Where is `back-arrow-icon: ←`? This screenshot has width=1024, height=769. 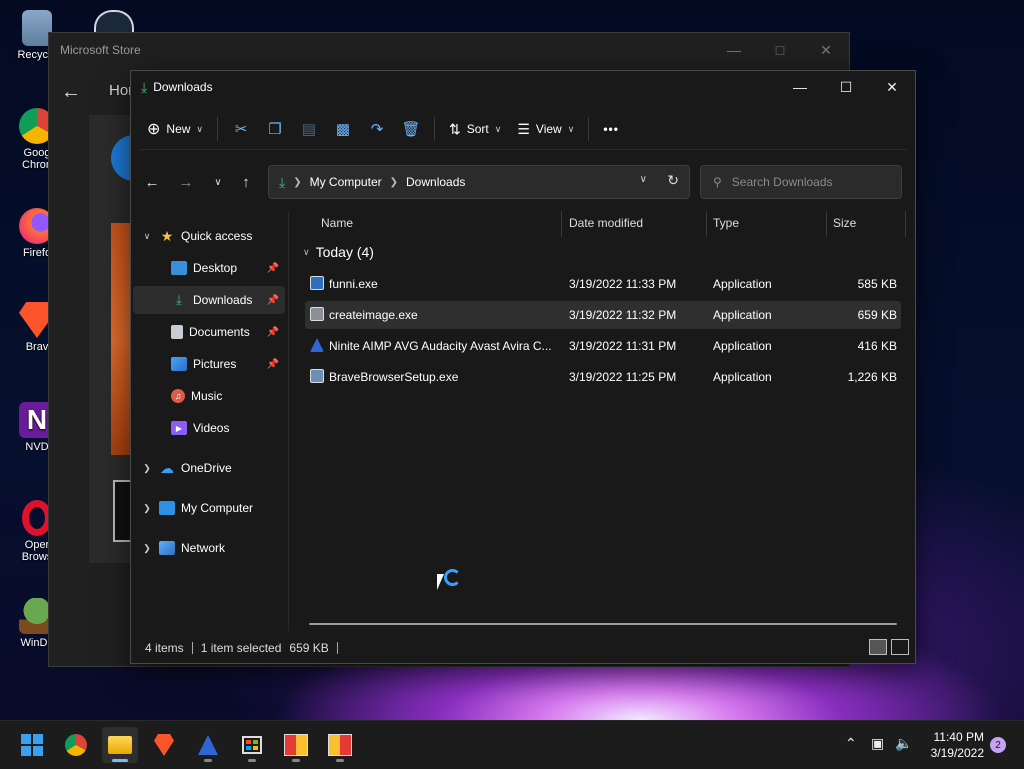
back-arrow-icon: ← is located at coordinates (71, 92).